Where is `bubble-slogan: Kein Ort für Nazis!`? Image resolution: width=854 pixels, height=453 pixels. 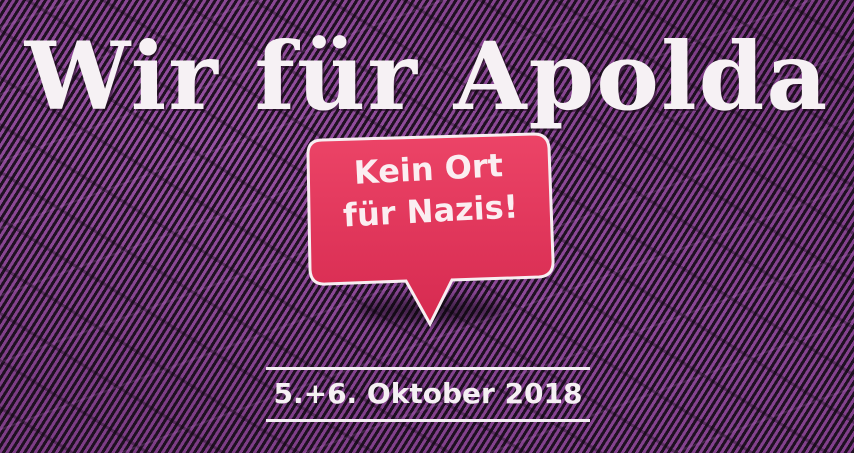
bubble-slogan: Kein Ort für Nazis! is located at coordinates (429, 189).